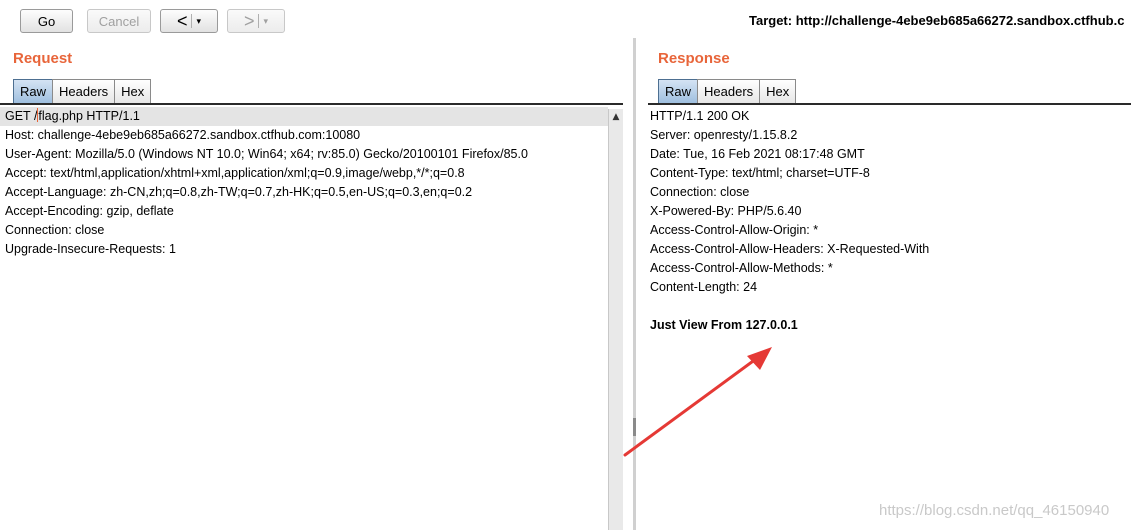  Describe the element at coordinates (697, 402) in the screenshot. I see `annotation-arrow-icon` at that location.